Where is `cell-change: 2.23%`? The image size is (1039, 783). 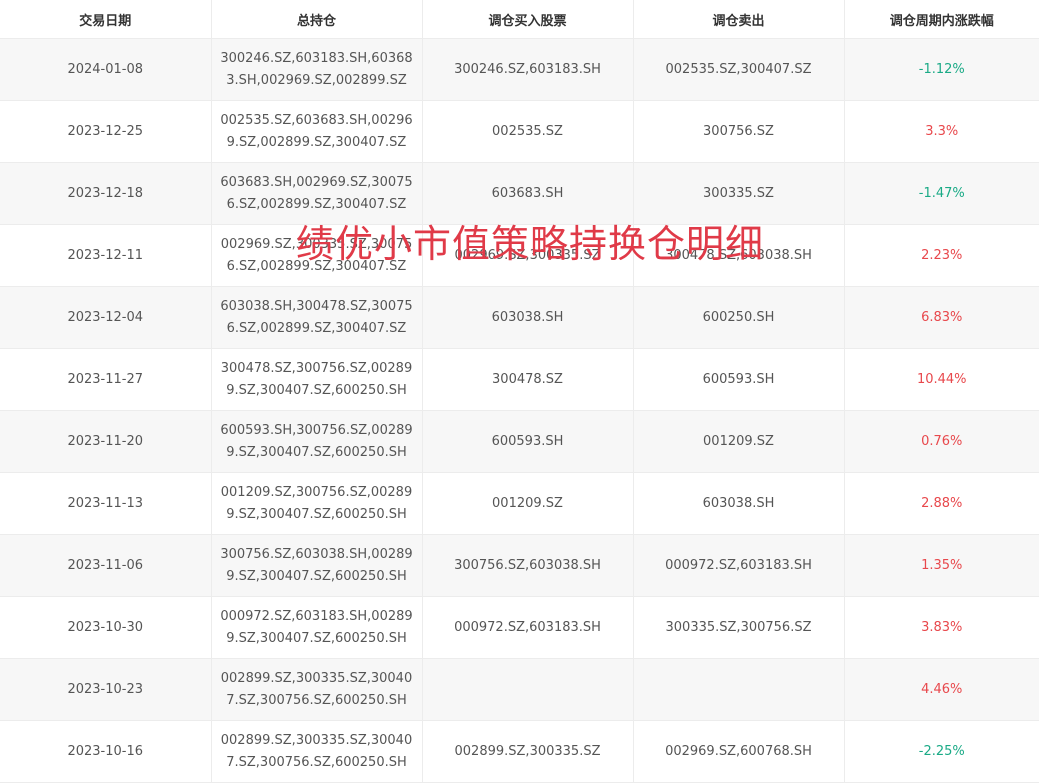
cell-change: 2.23% is located at coordinates (941, 255).